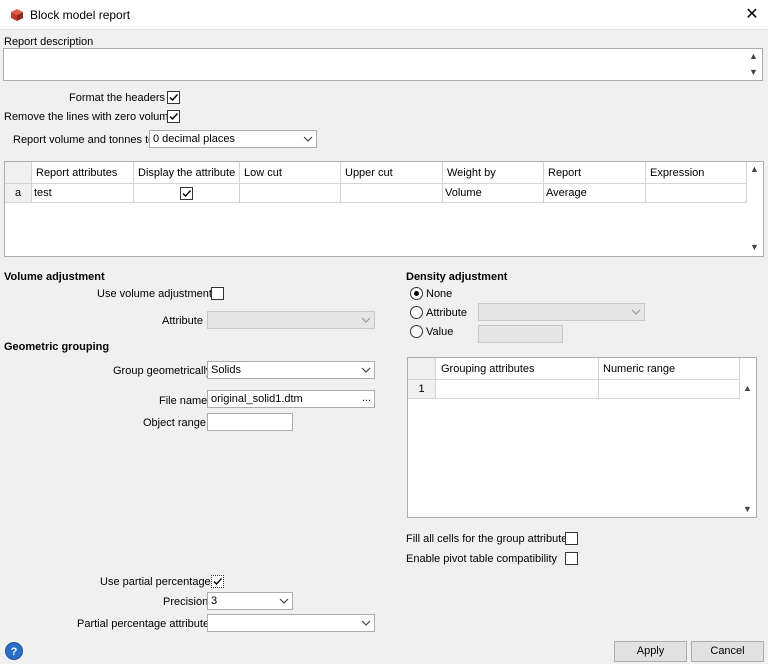 The height and width of the screenshot is (664, 768). Describe the element at coordinates (416, 331) in the screenshot. I see `density-value-radio` at that location.